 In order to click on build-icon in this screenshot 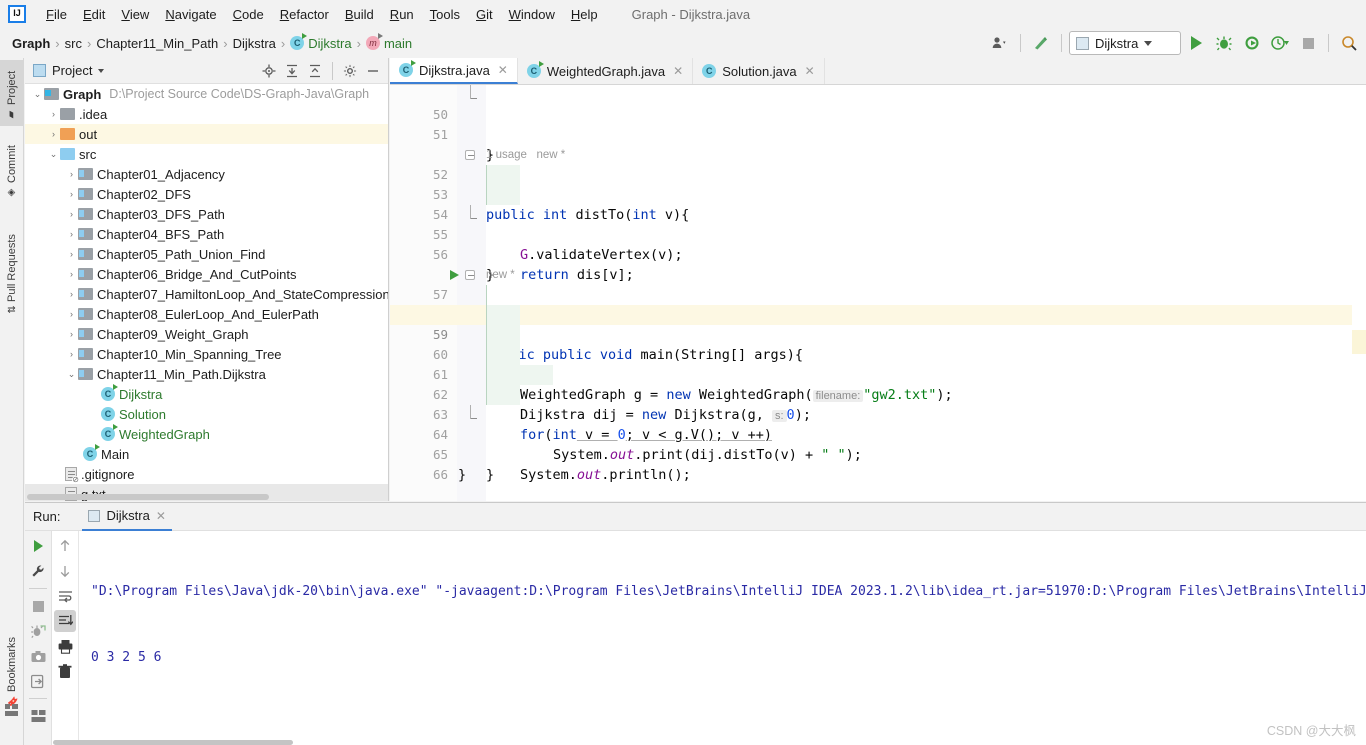, I will do `click(1041, 43)`.